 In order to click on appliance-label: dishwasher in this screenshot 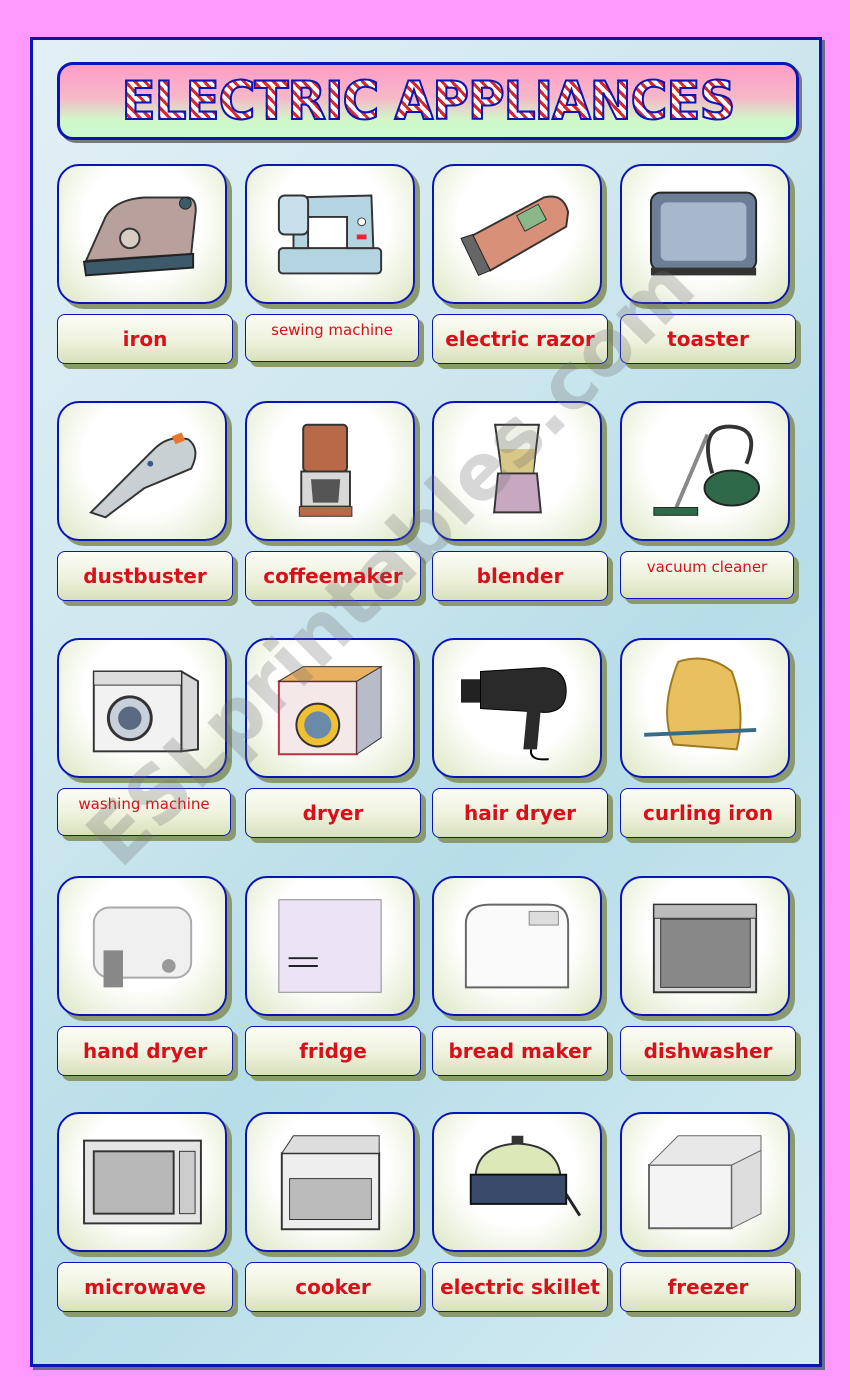, I will do `click(708, 1051)`.